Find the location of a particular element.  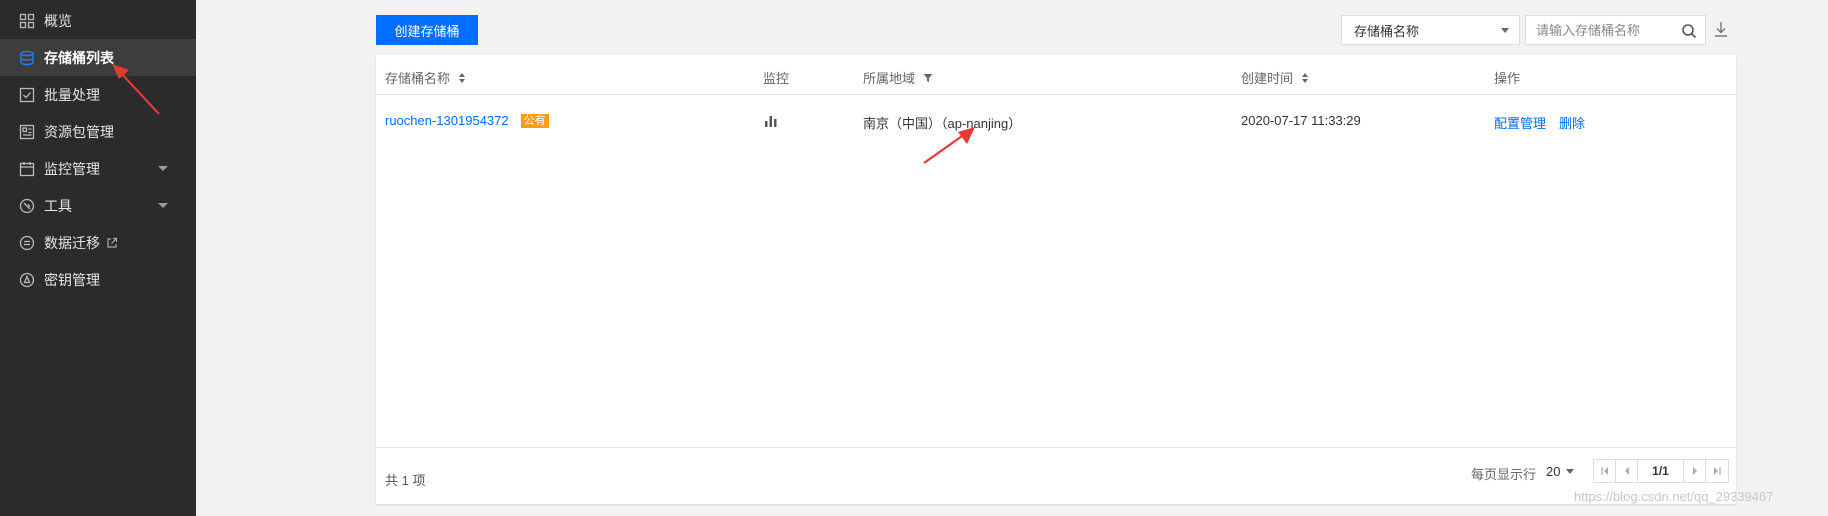

page-indicator: 1/1 is located at coordinates (1661, 471).